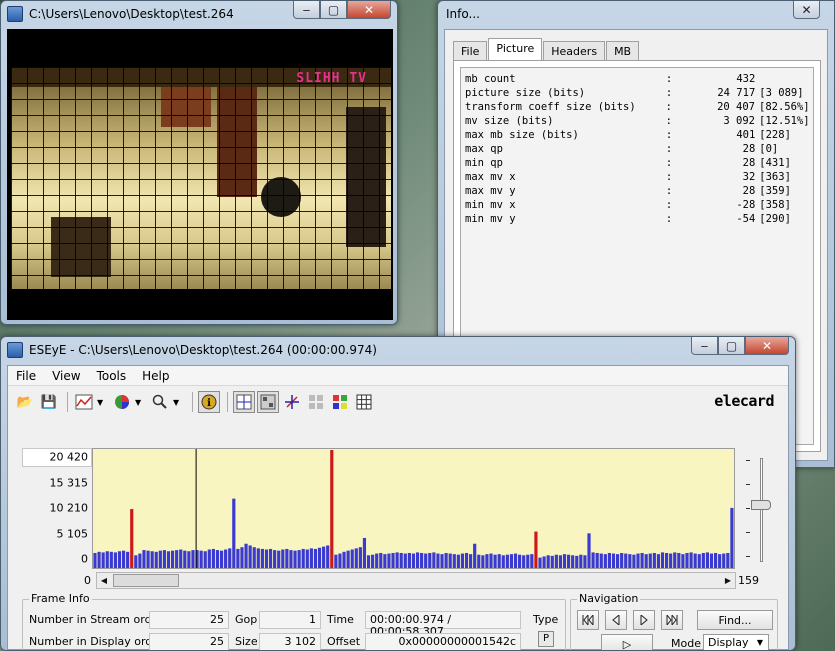  I want to click on chevron-down-icon: ▼, so click(140, 402).